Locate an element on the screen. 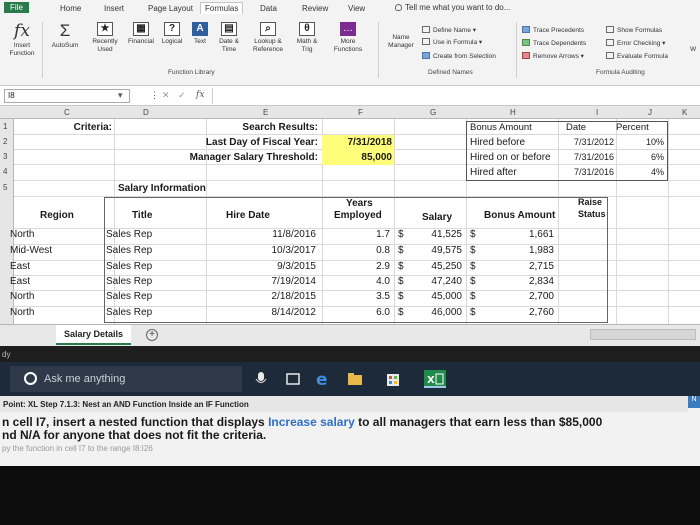 The image size is (700, 525). name-box: I8 is located at coordinates (67, 96).